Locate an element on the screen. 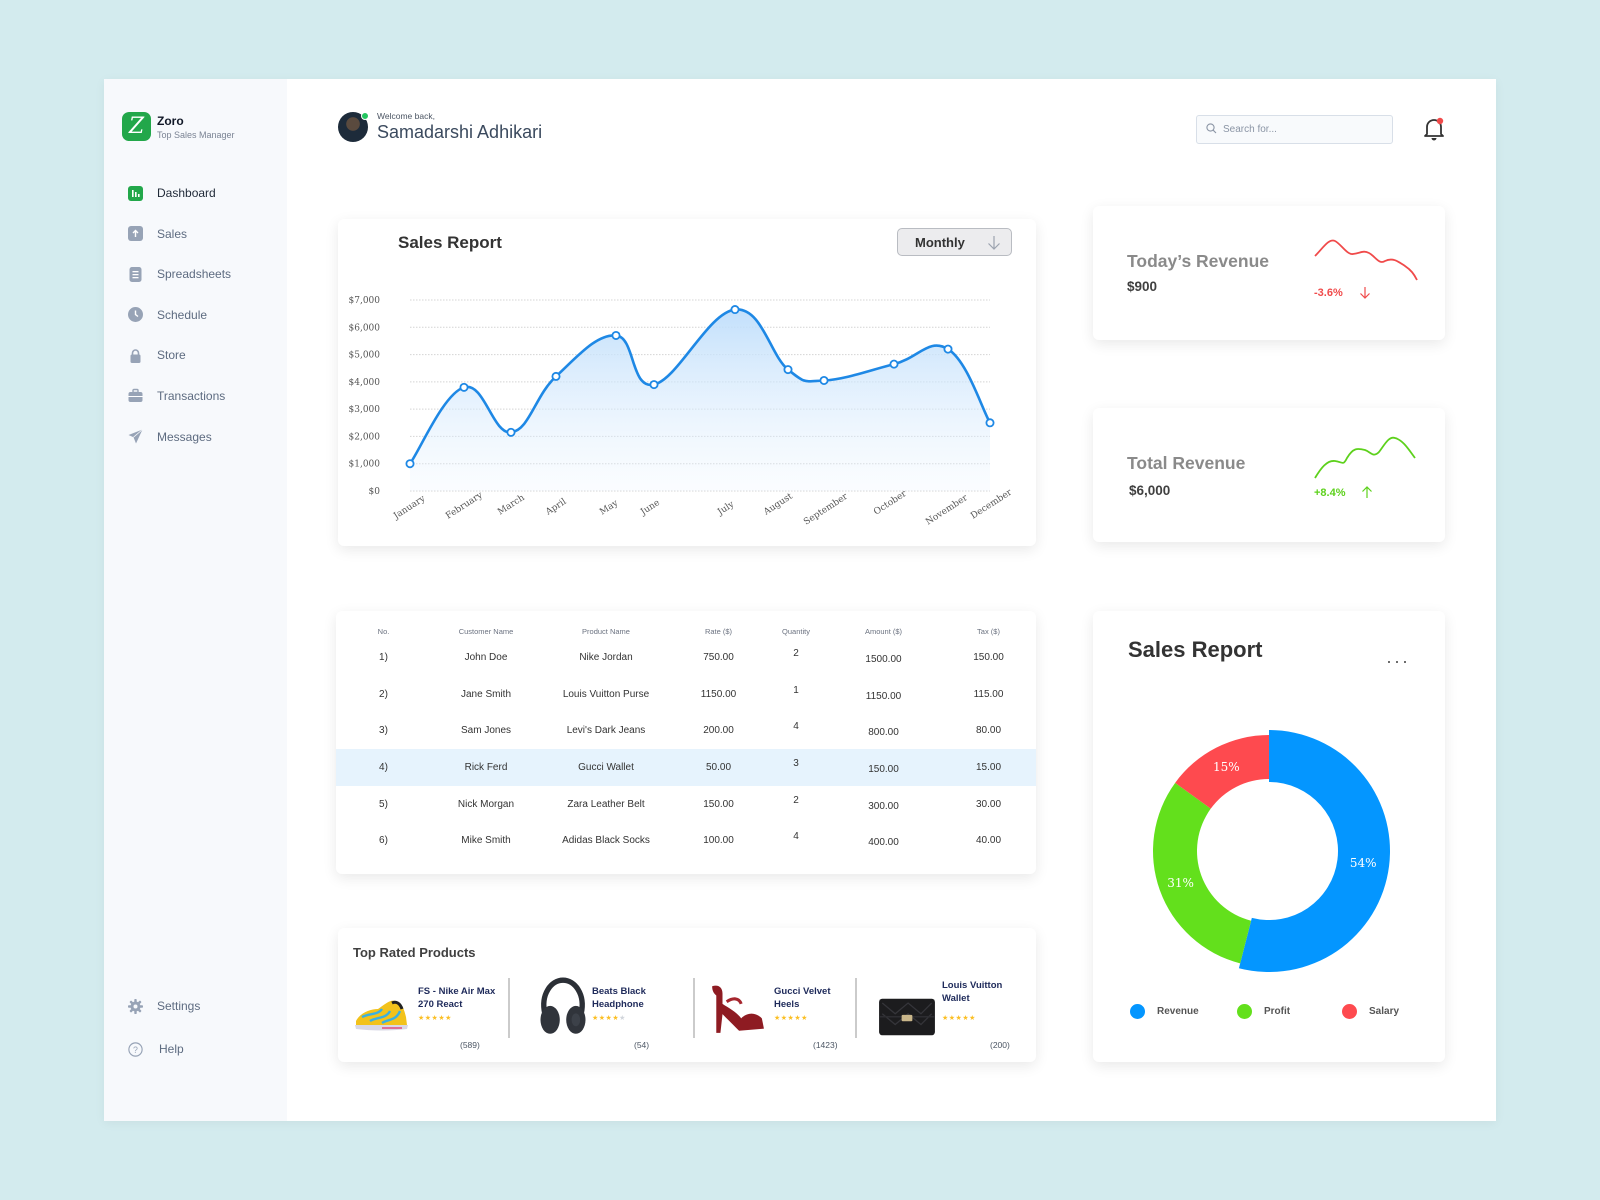  legend-item-salary: Salary is located at coordinates (1370, 1011).